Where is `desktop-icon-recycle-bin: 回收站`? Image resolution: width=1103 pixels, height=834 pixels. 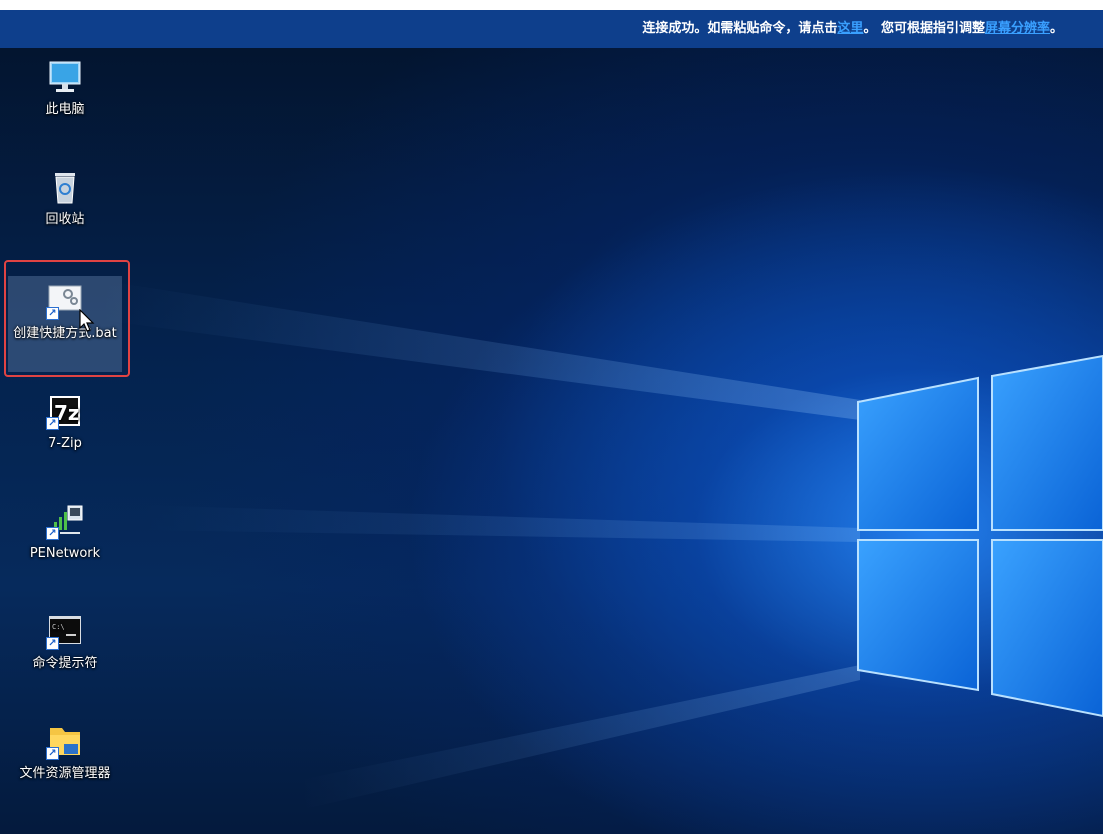
desktop-icon-recycle-bin: 回收站 is located at coordinates (65, 198).